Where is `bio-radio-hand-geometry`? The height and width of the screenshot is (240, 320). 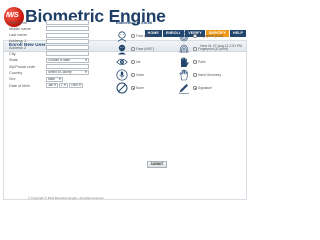 bio-radio-hand-geometry is located at coordinates (195, 75).